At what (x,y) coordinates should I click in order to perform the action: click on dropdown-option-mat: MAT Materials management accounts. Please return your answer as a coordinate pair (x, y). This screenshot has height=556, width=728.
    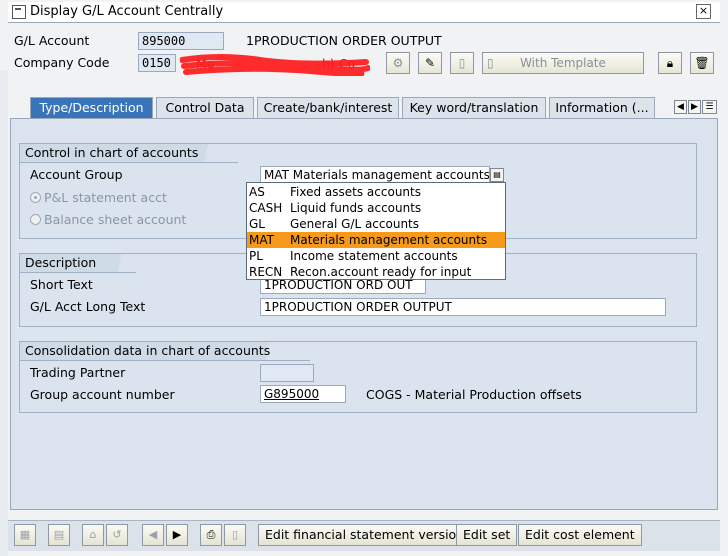
    Looking at the image, I should click on (376, 240).